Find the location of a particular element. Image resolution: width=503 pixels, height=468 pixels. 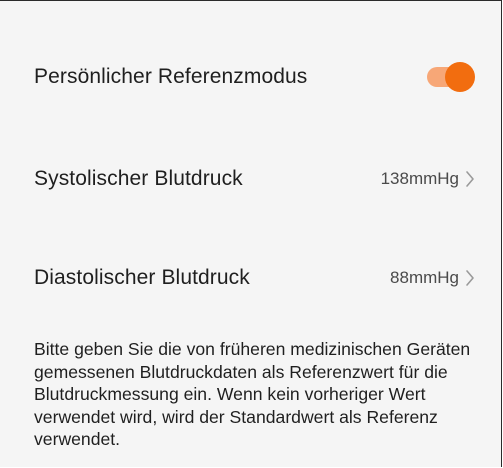

diastolic-label: Diastolischer Blutdruck is located at coordinates (142, 277).